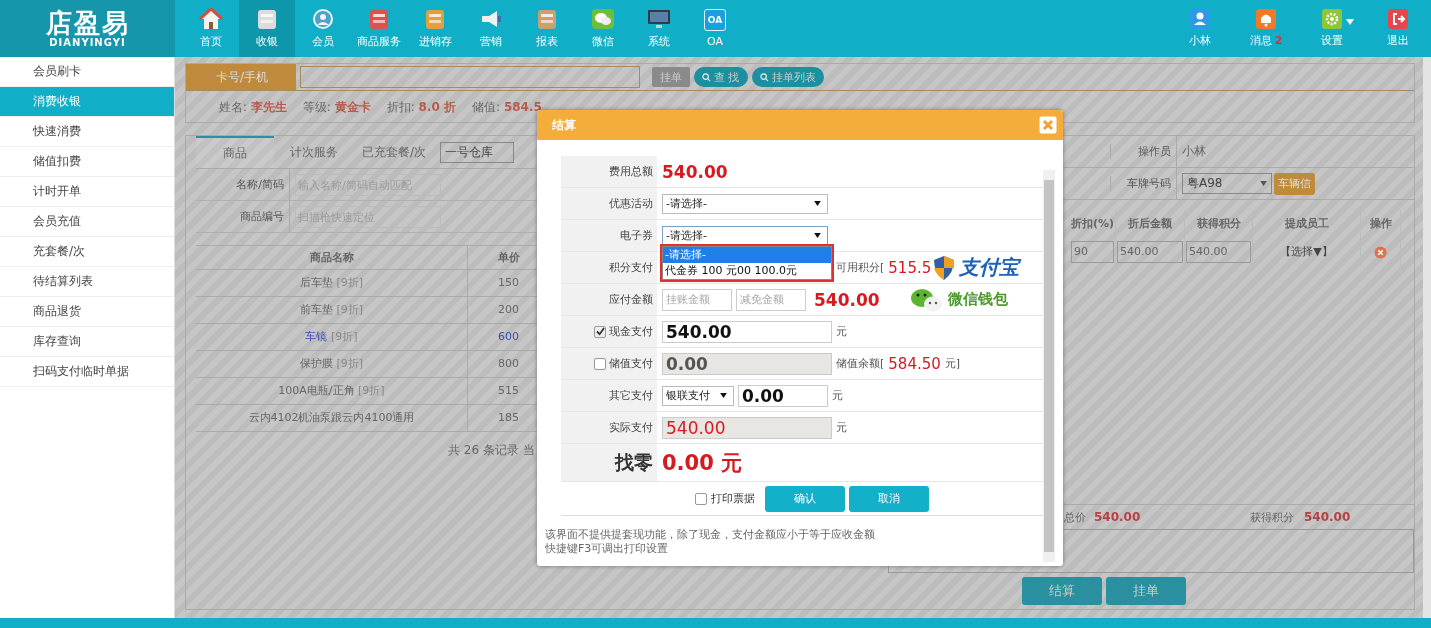 The width and height of the screenshot is (1431, 628). I want to click on total-label: 总价, so click(1075, 517).